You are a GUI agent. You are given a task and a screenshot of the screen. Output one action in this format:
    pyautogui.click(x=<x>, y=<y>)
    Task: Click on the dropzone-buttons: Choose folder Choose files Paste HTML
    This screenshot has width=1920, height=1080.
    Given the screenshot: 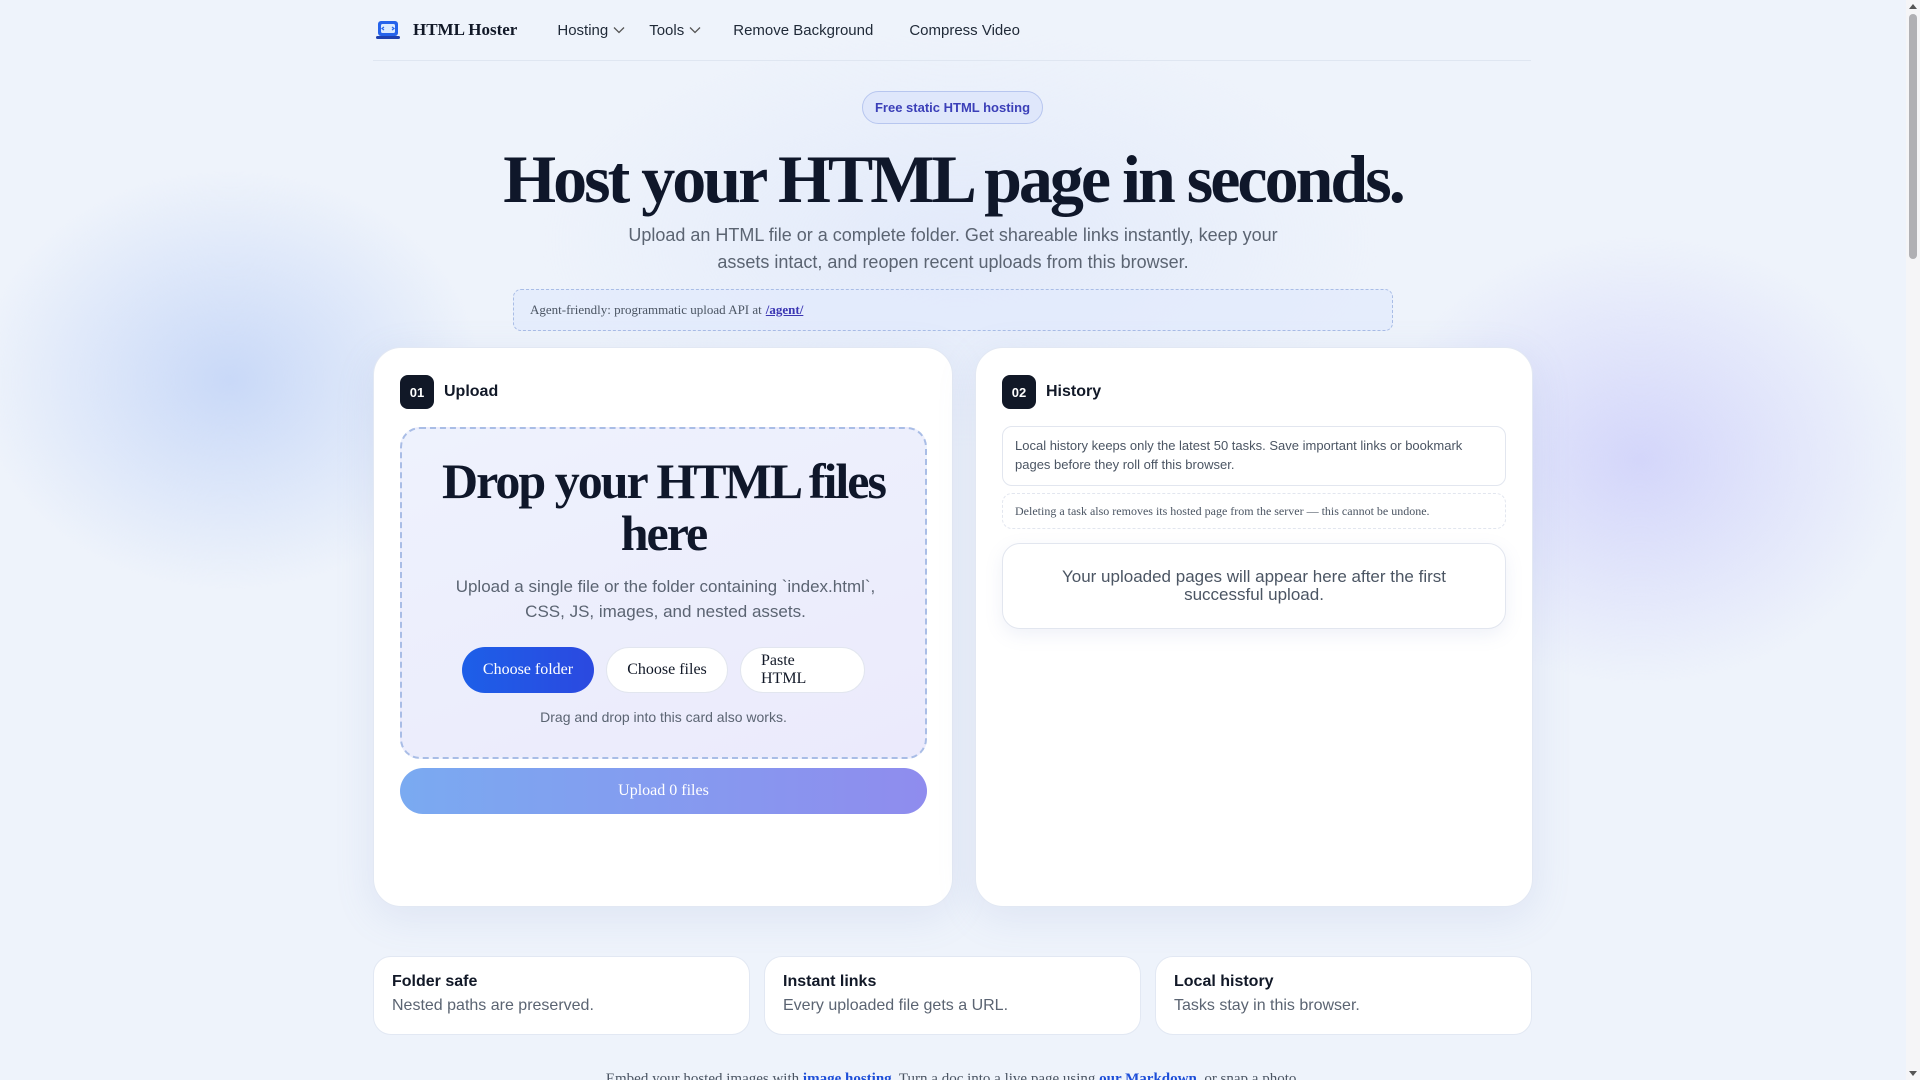 What is the action you would take?
    pyautogui.click(x=663, y=670)
    